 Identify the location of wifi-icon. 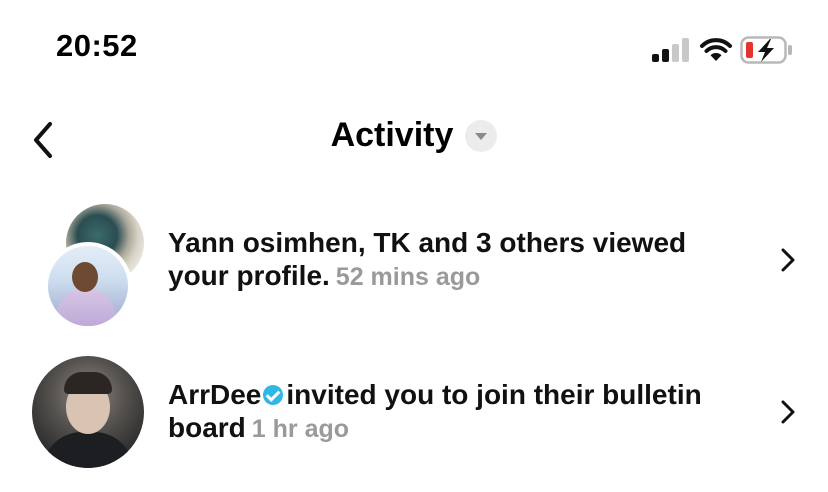
(716, 49).